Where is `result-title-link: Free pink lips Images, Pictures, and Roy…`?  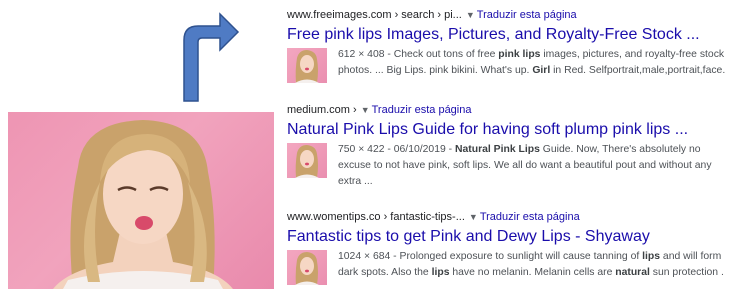
result-title-link: Free pink lips Images, Pictures, and Roy… is located at coordinates (510, 34).